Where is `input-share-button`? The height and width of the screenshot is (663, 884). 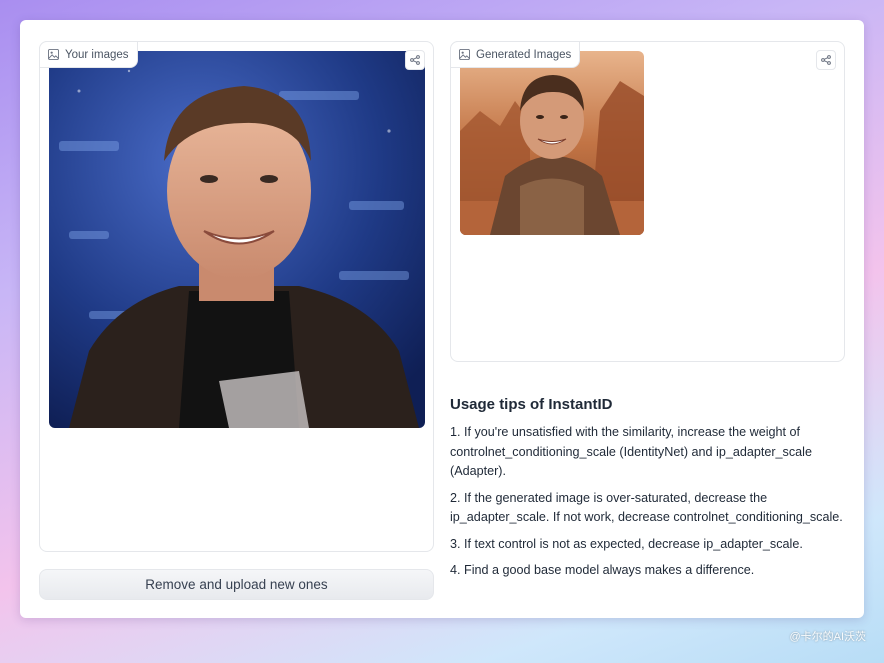
input-share-button is located at coordinates (415, 60).